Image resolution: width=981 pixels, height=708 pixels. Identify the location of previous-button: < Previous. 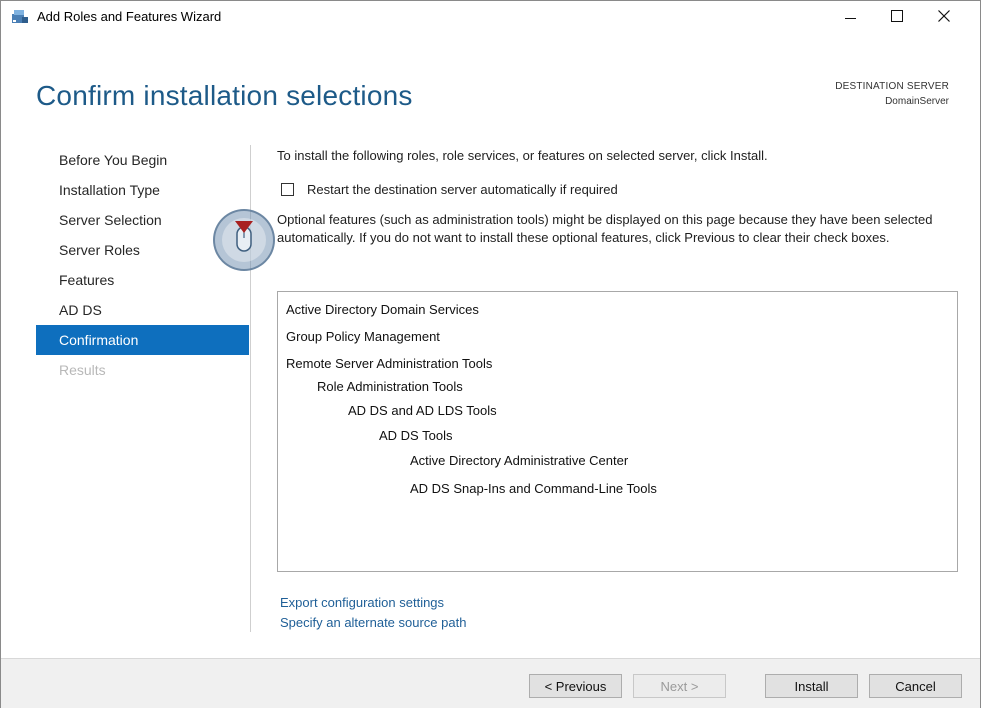
(575, 686).